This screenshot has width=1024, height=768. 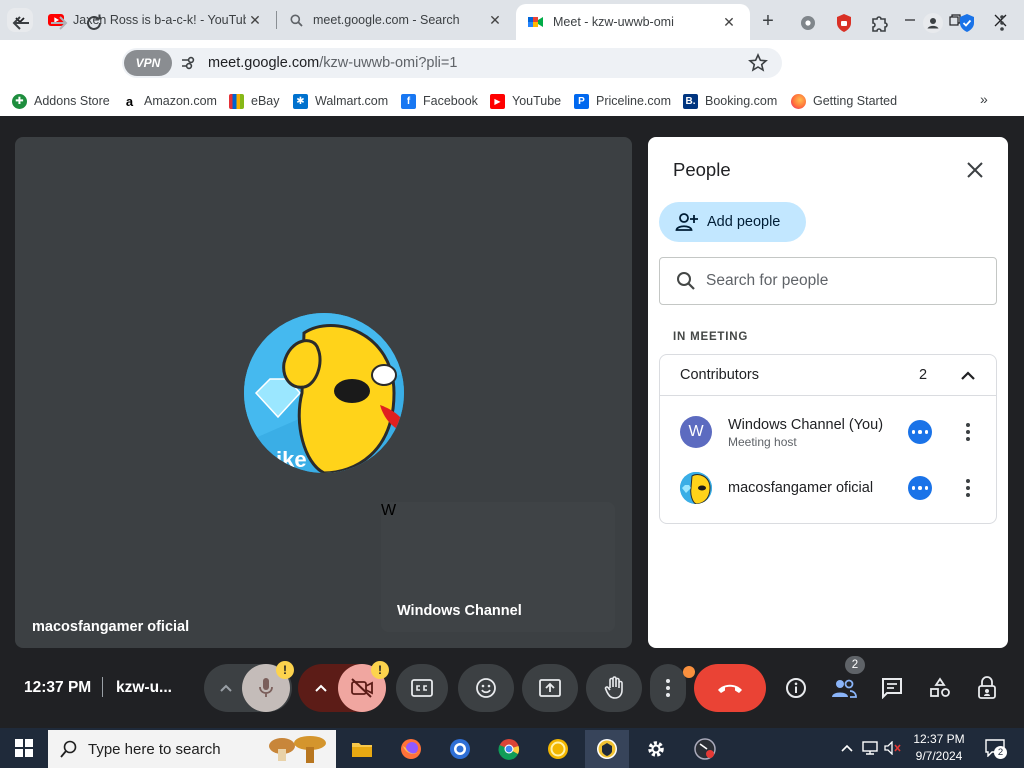 I want to click on new-tab-button: +, so click(x=768, y=21).